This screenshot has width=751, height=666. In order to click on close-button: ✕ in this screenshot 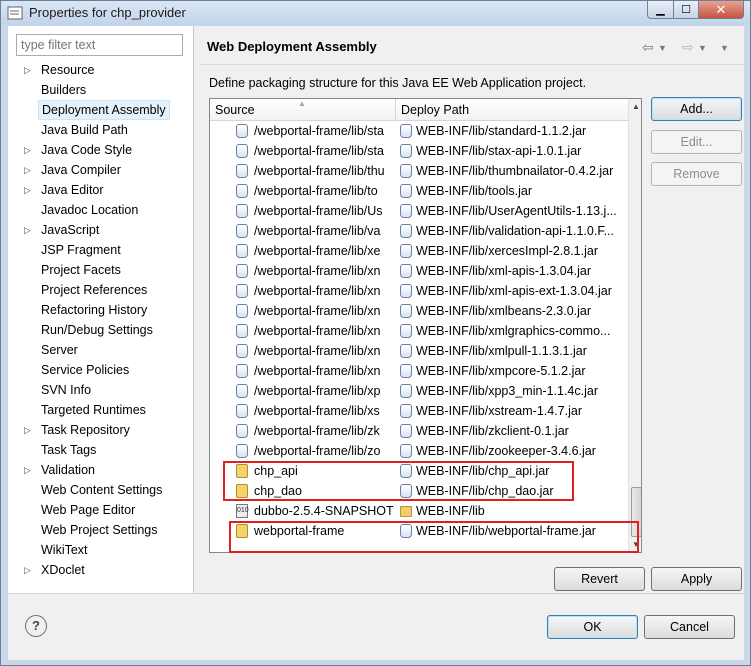, I will do `click(721, 10)`.